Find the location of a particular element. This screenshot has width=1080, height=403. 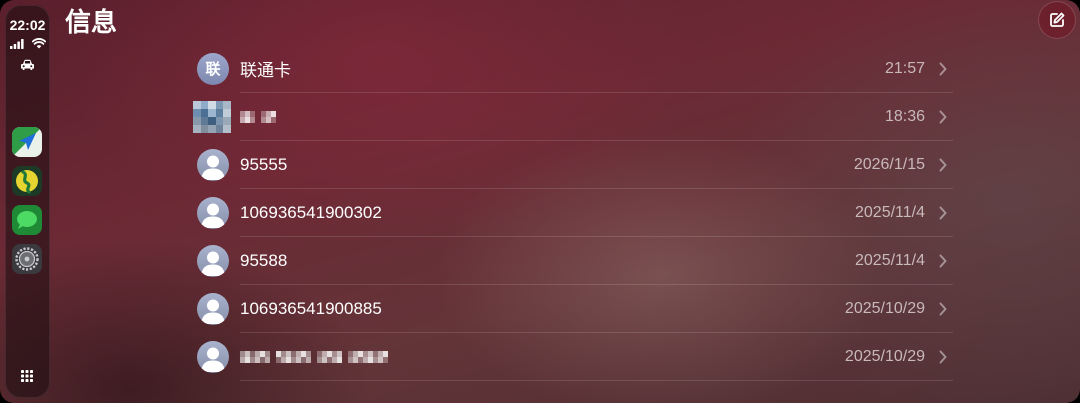

compose-button is located at coordinates (1057, 20).